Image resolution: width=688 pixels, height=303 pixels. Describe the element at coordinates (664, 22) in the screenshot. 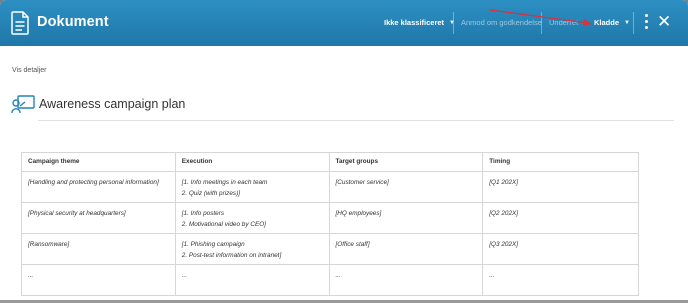

I see `close-icon: ✕` at that location.